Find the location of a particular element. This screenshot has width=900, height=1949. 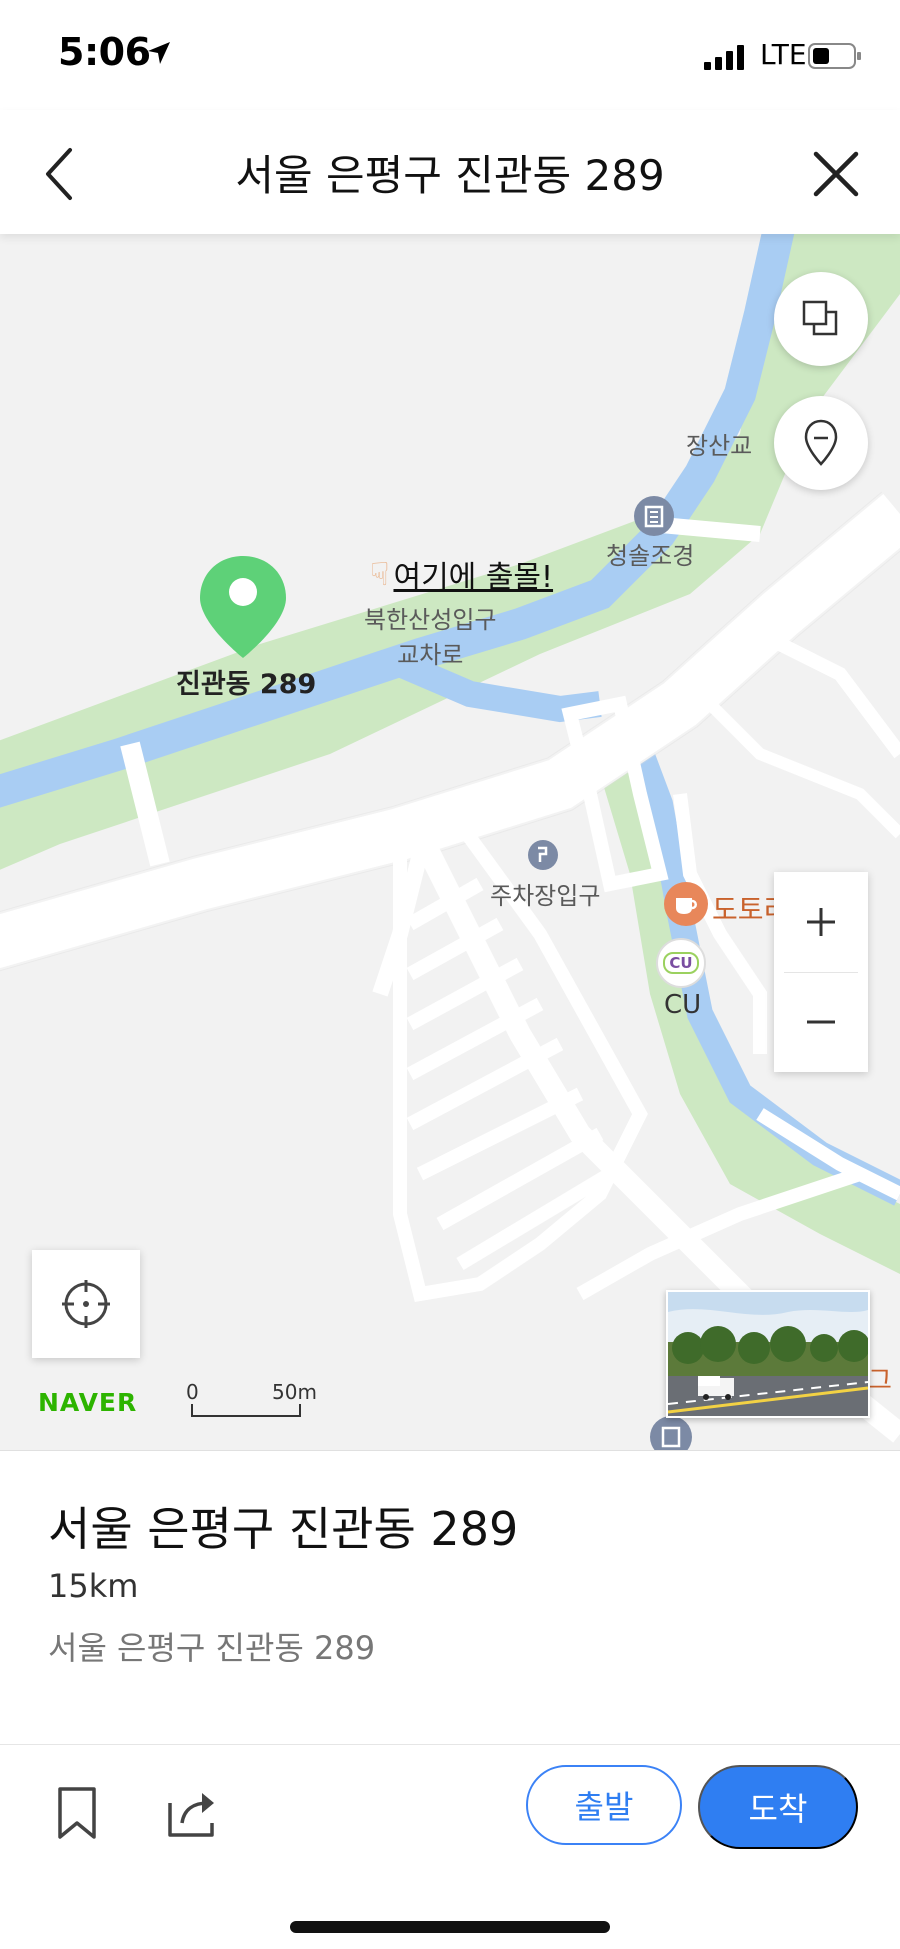

intersection-label-line2: 교차로 is located at coordinates (430, 655).